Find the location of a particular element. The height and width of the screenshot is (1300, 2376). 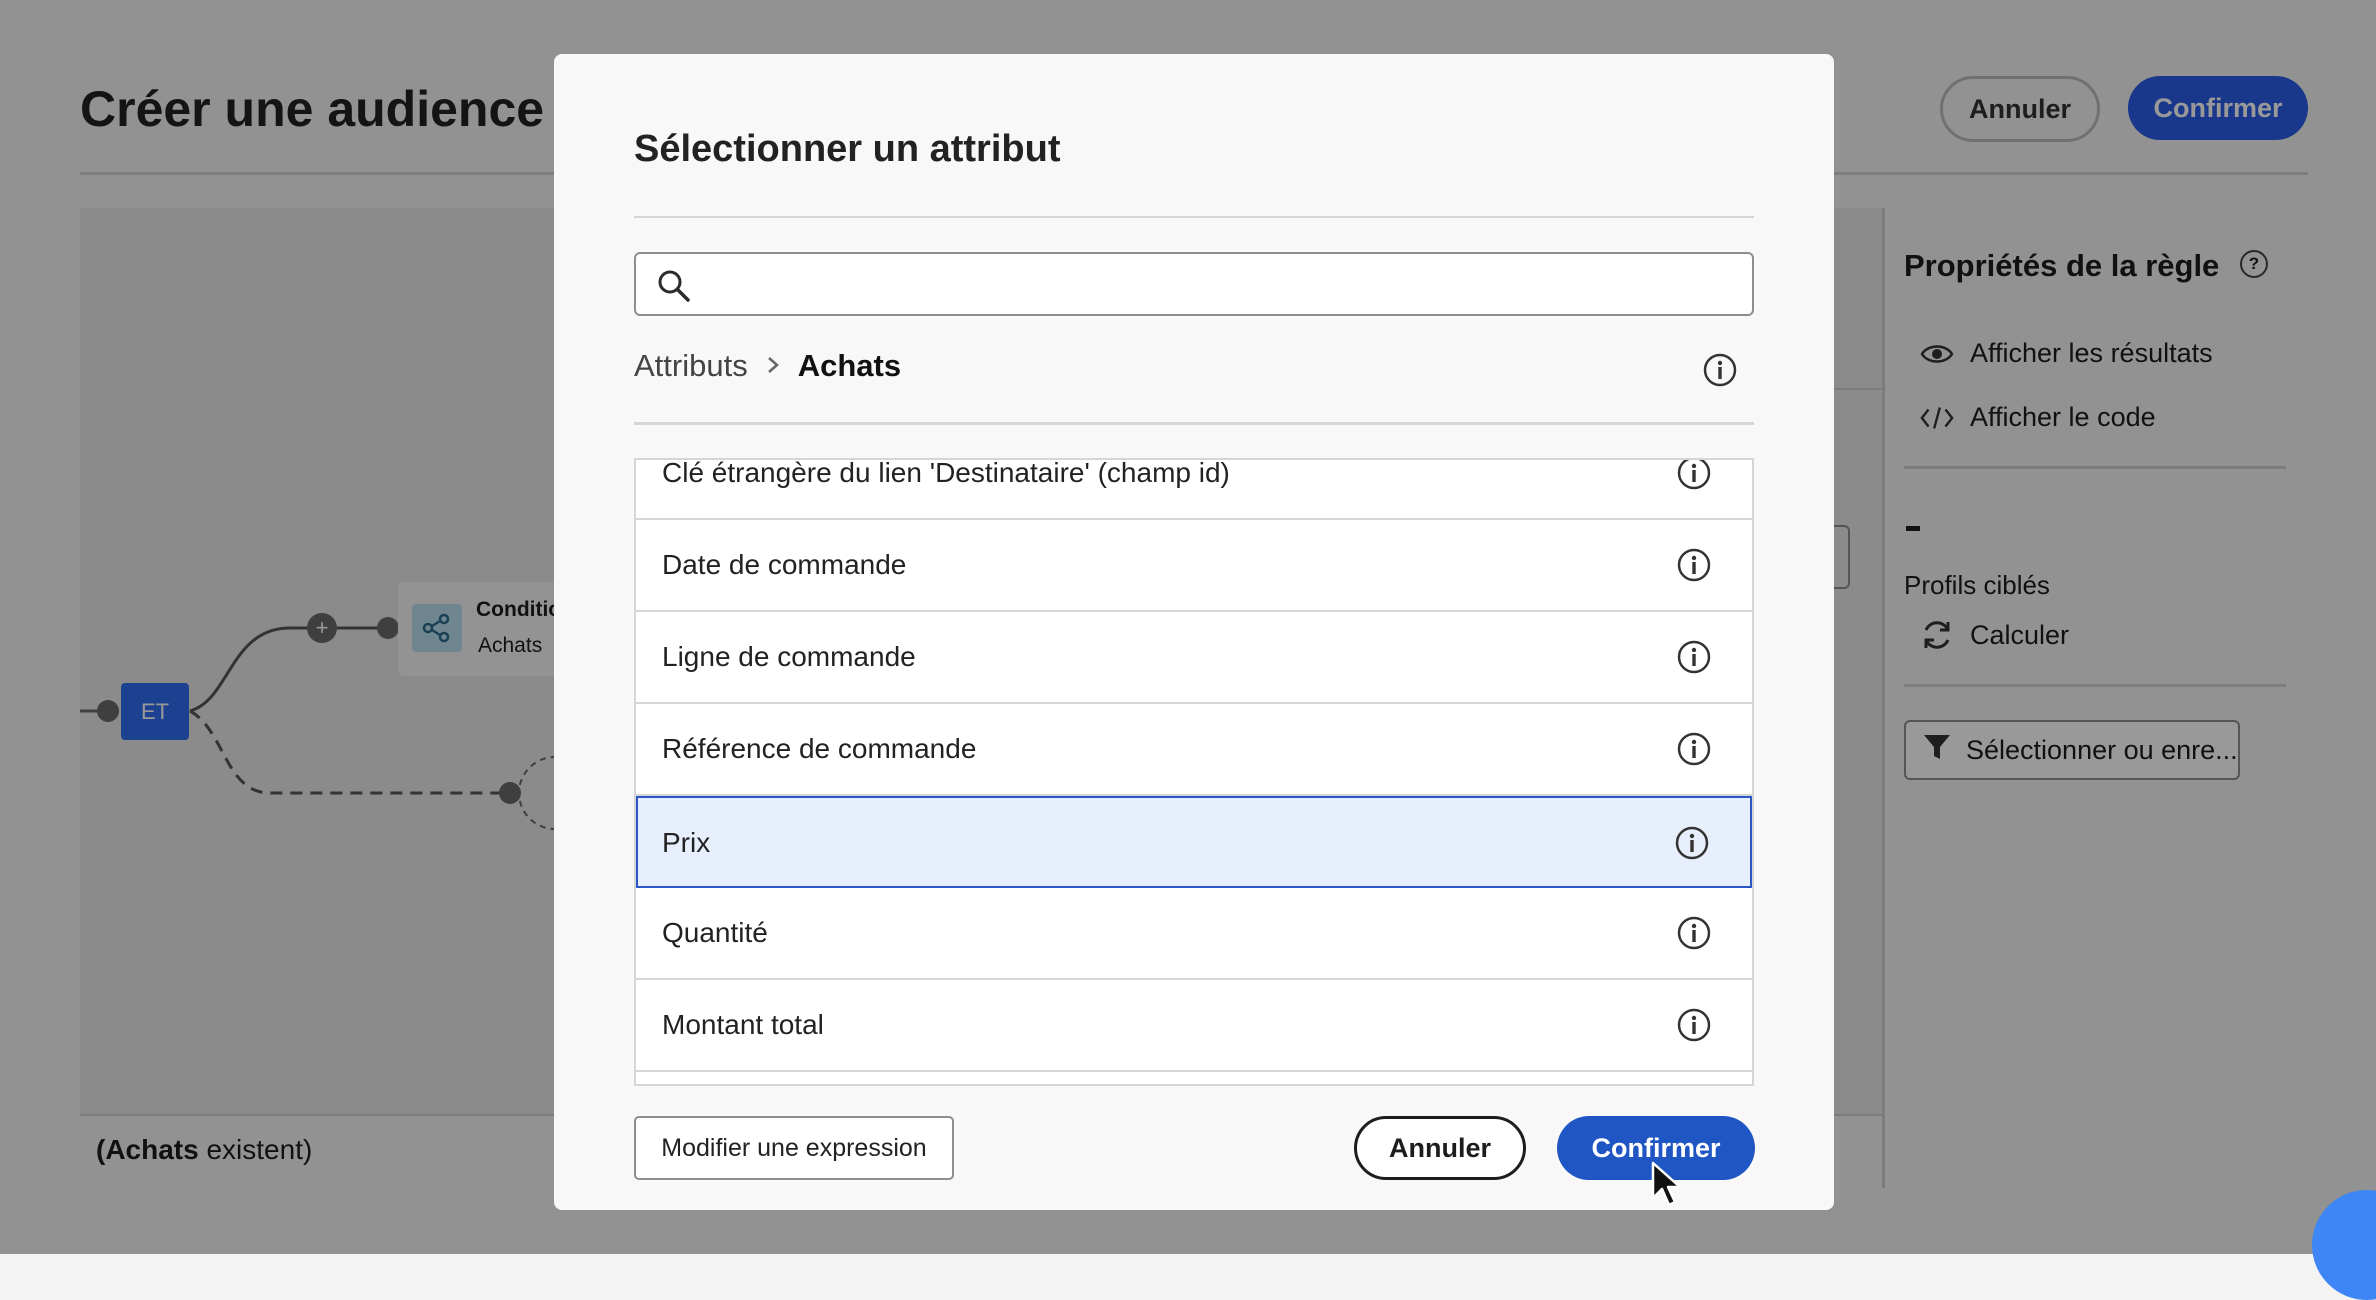

attribute-label: Ligne de commande is located at coordinates (789, 656).